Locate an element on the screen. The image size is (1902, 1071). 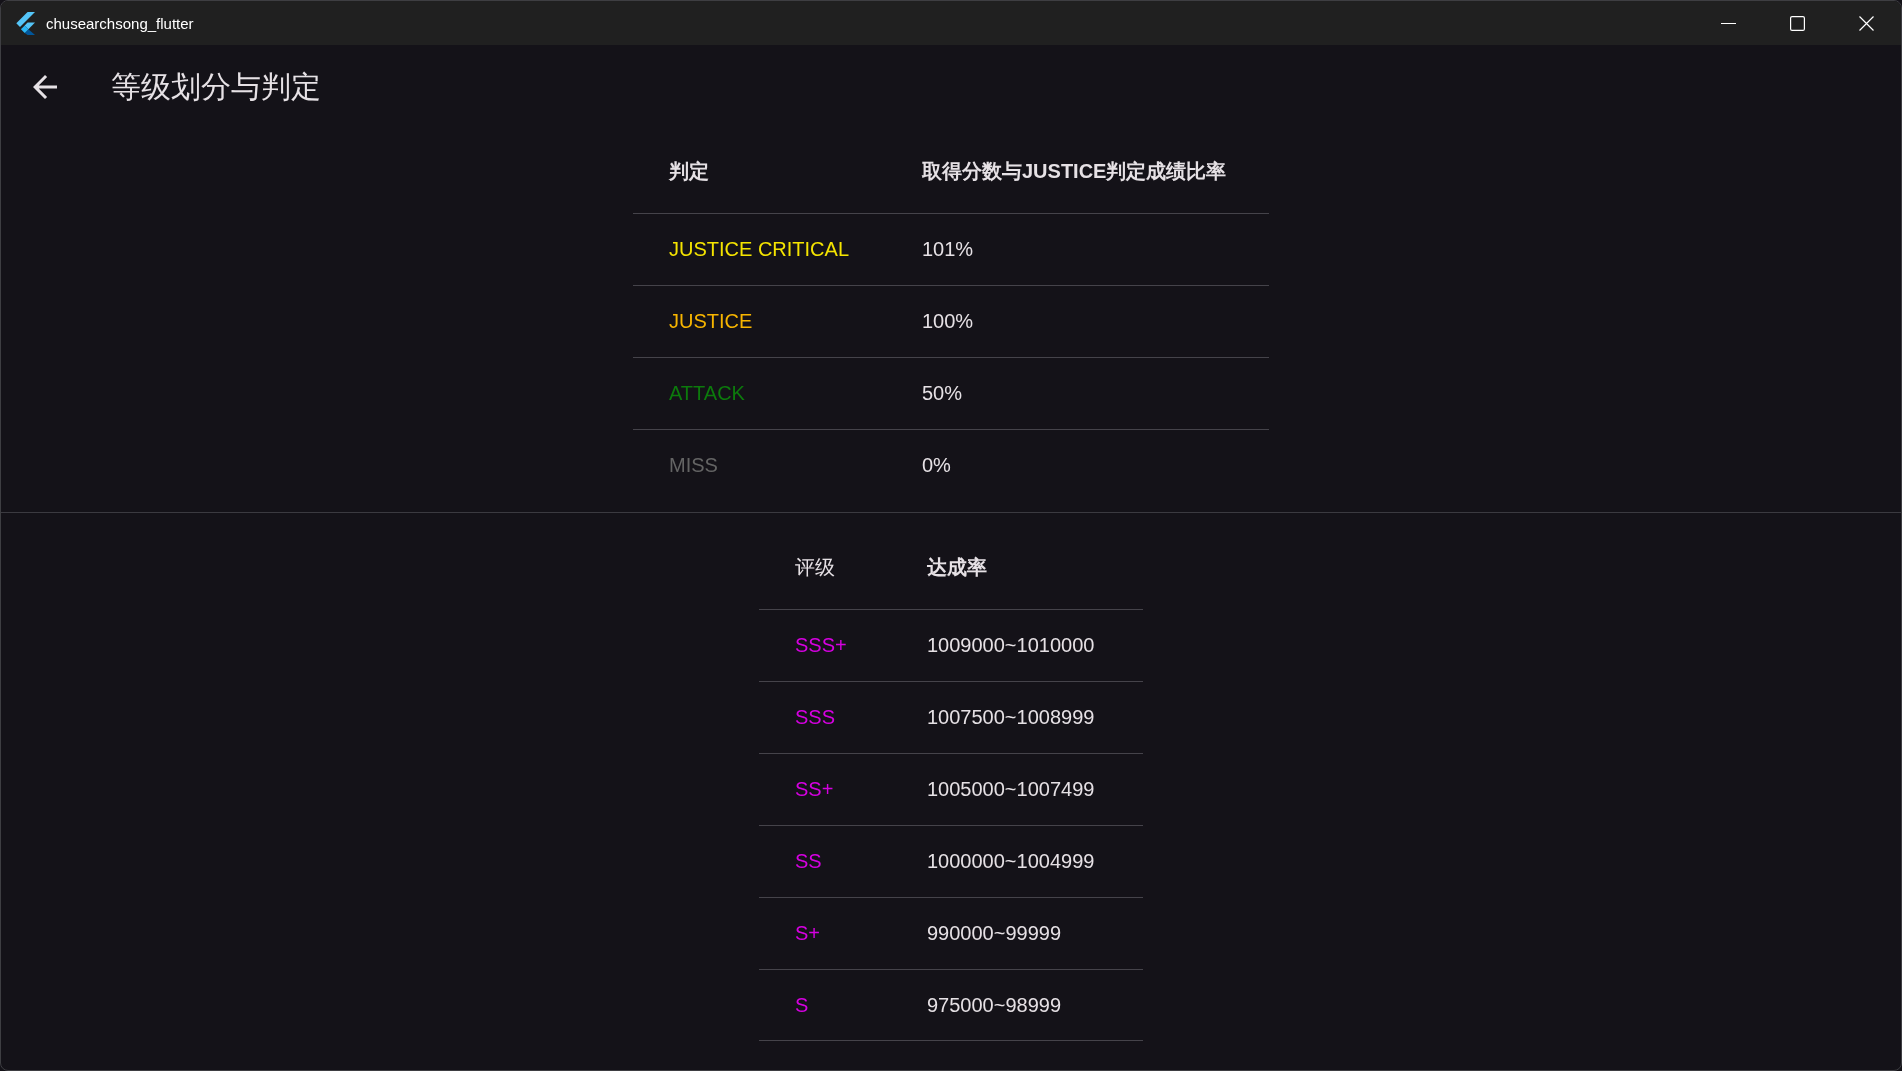
table-cell: 50% is located at coordinates (942, 393).